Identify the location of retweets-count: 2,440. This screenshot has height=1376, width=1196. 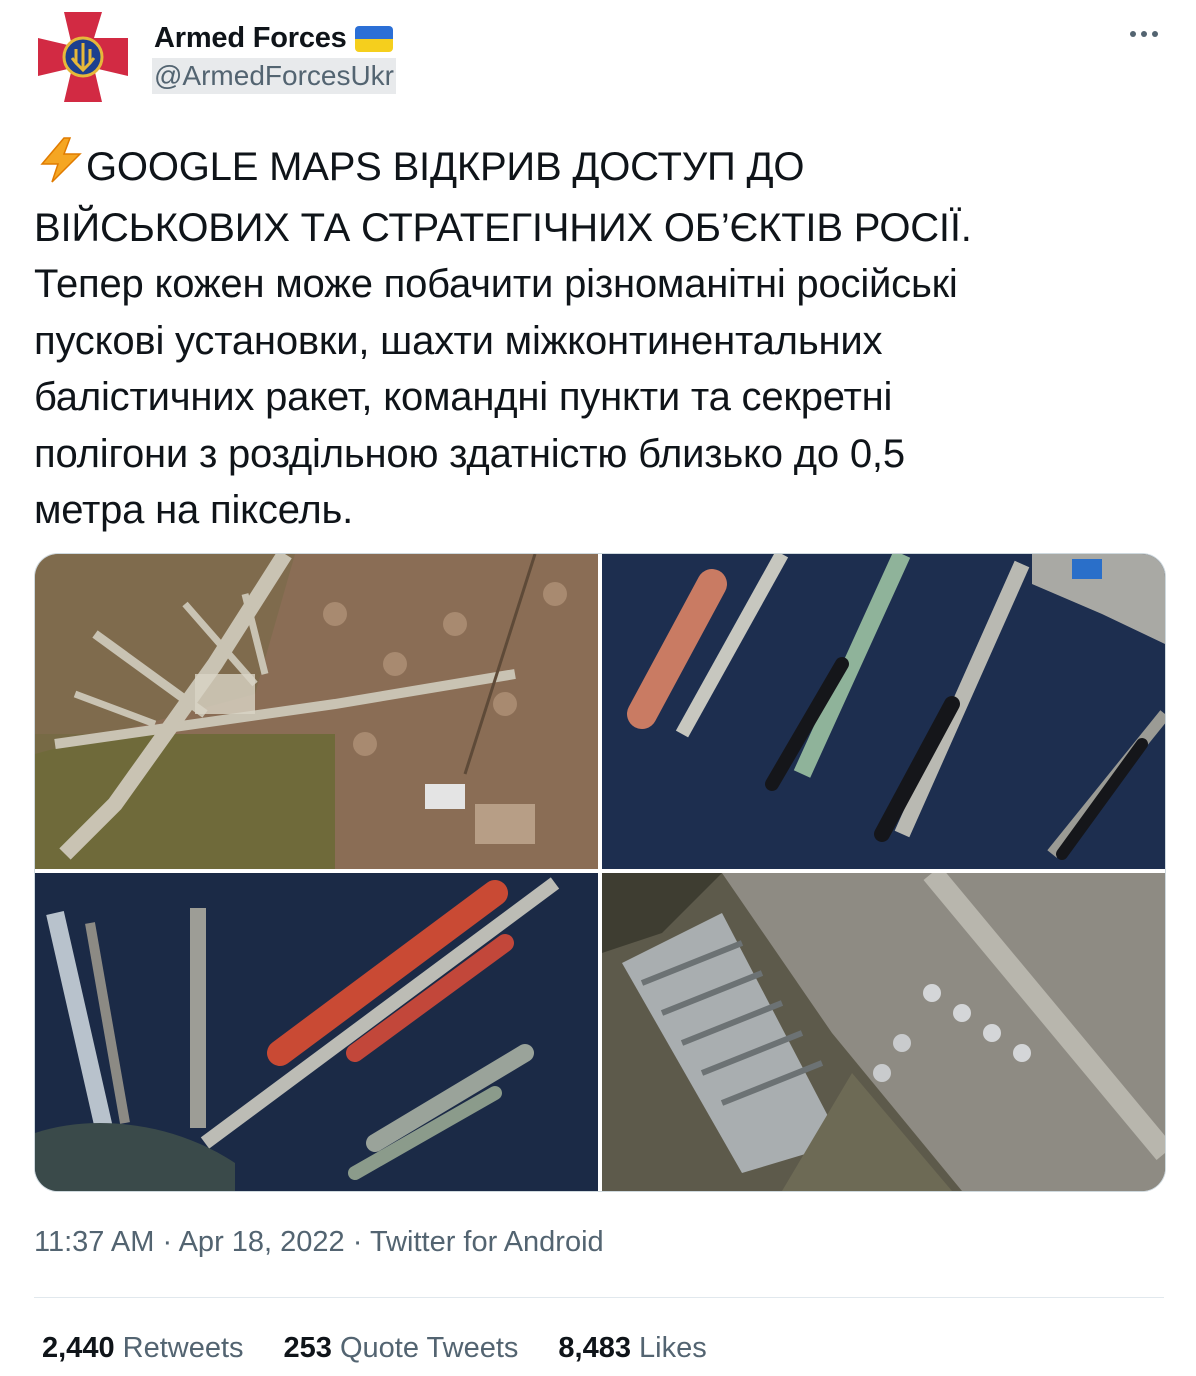
(78, 1348).